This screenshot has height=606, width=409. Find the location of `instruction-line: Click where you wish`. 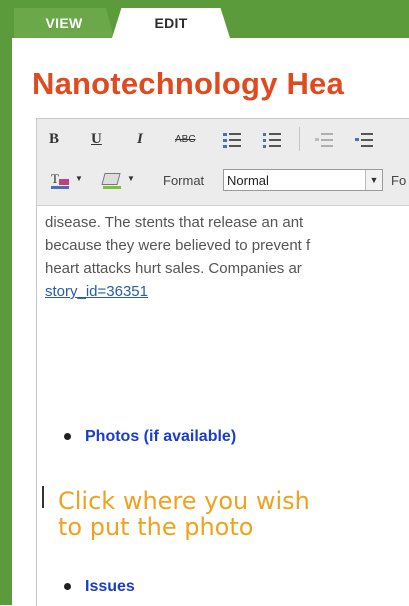

instruction-line: Click where you wish is located at coordinates (184, 501).